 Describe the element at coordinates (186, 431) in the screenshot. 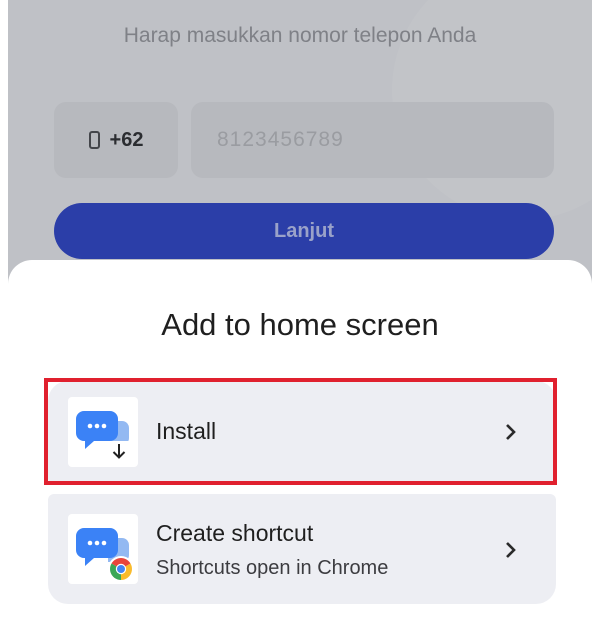

I see `install-label: Install` at that location.